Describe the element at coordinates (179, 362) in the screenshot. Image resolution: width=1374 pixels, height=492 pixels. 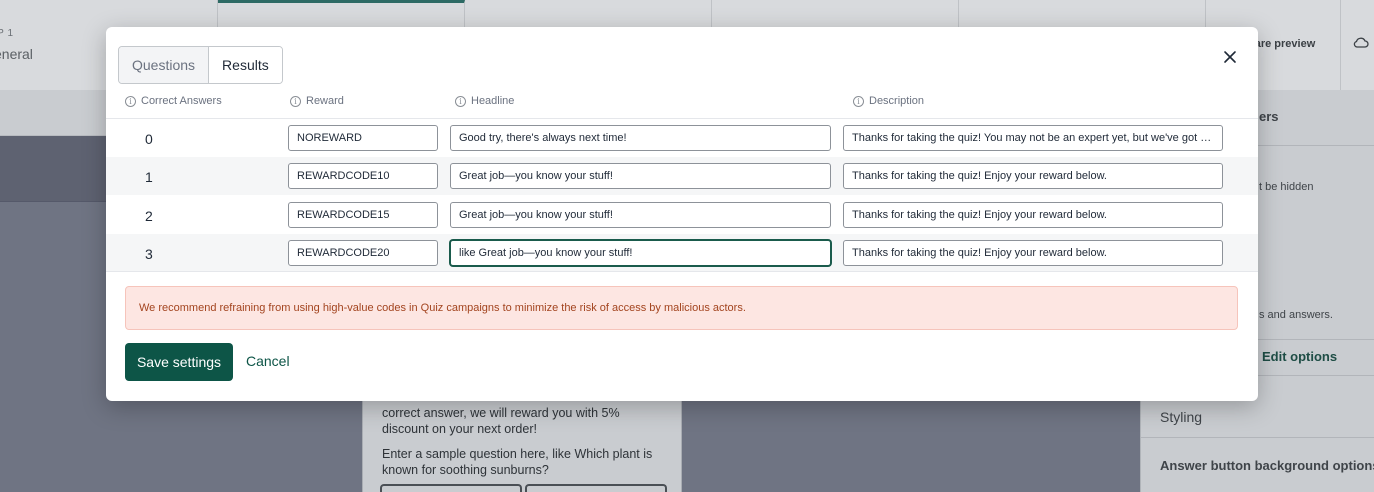
I see `save-settings-button: Save settings` at that location.